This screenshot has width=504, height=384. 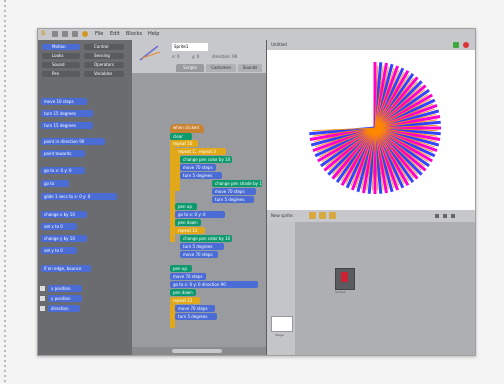 What do you see at coordinates (43, 33) in the screenshot?
I see `scratch-logo: S` at bounding box center [43, 33].